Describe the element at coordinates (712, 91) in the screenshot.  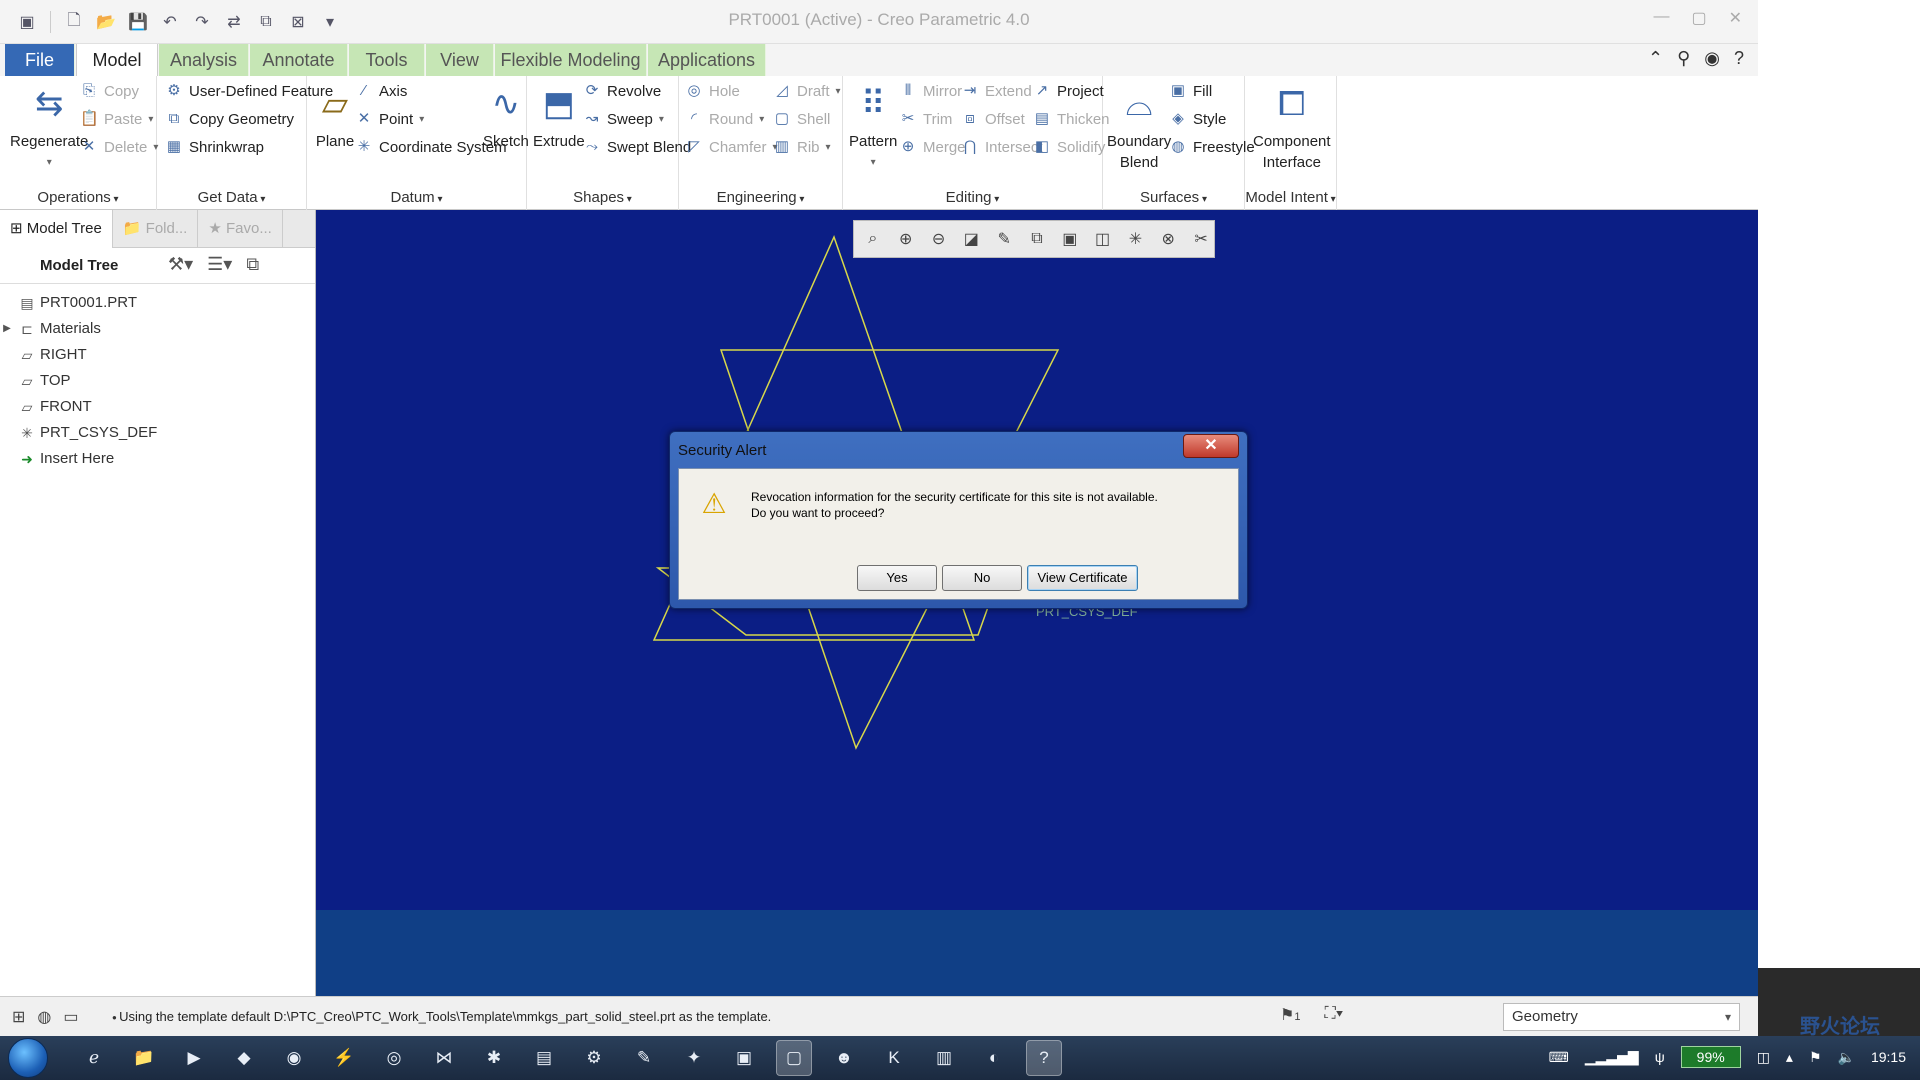
I see `hole-button: ◎ Hole` at that location.